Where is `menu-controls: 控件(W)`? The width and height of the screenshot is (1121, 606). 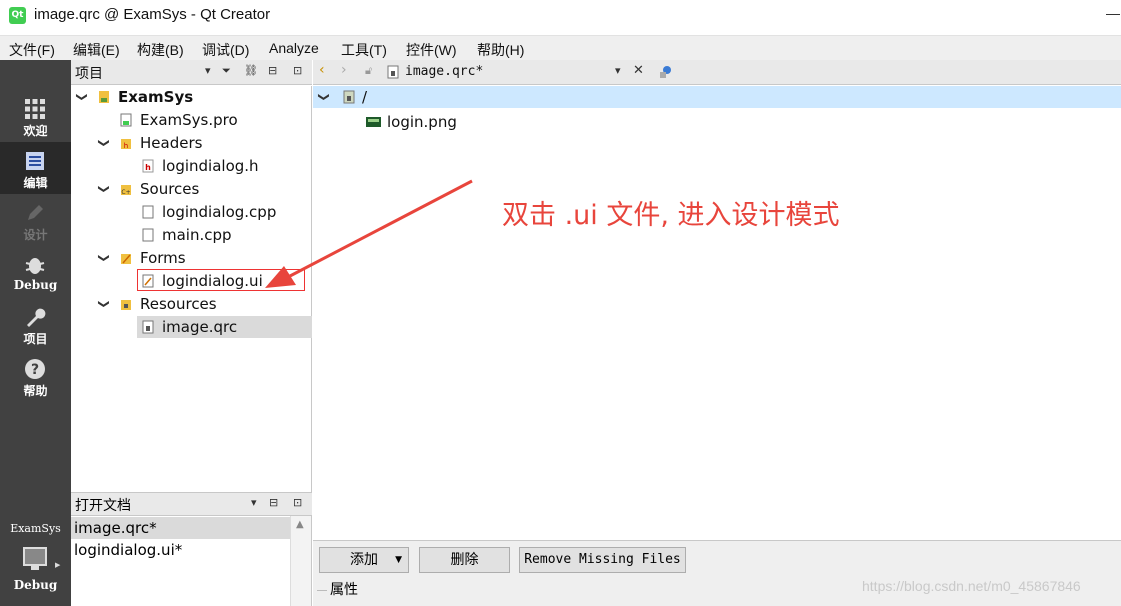 menu-controls: 控件(W) is located at coordinates (431, 50).